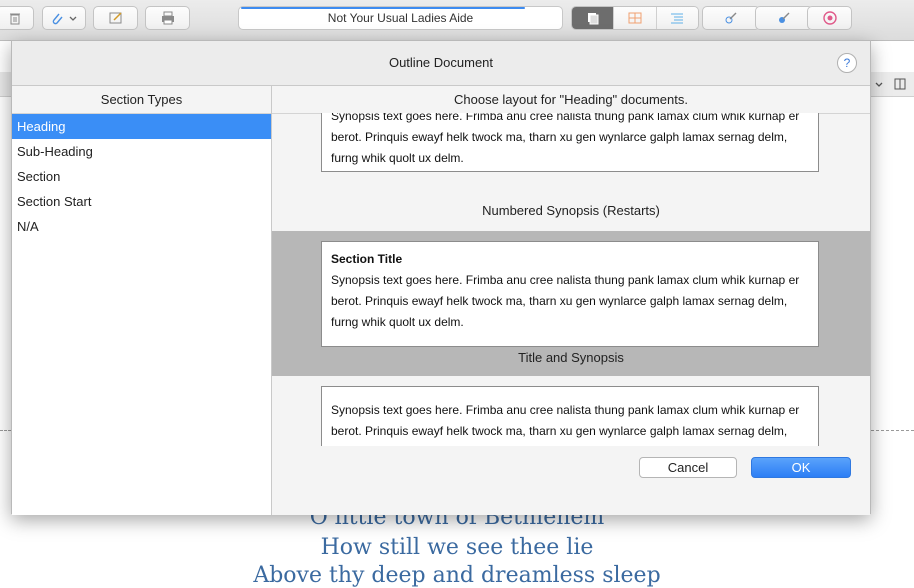 This screenshot has height=588, width=914. Describe the element at coordinates (141, 126) in the screenshot. I see `section-type-heading: Heading` at that location.